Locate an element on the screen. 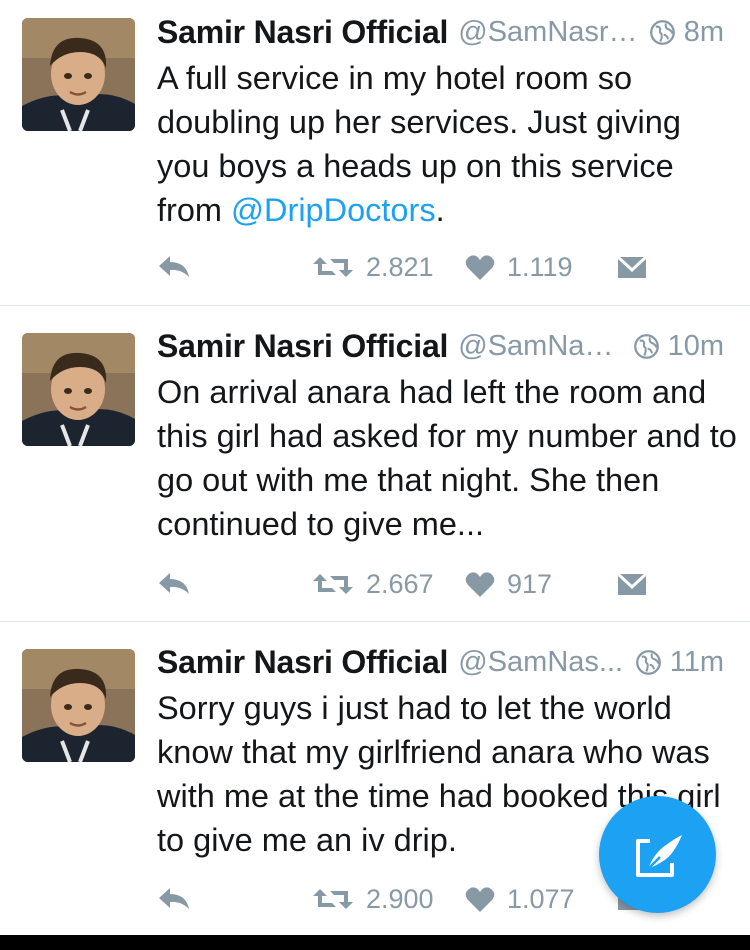 The height and width of the screenshot is (950, 750). timestamp: 11m is located at coordinates (697, 662).